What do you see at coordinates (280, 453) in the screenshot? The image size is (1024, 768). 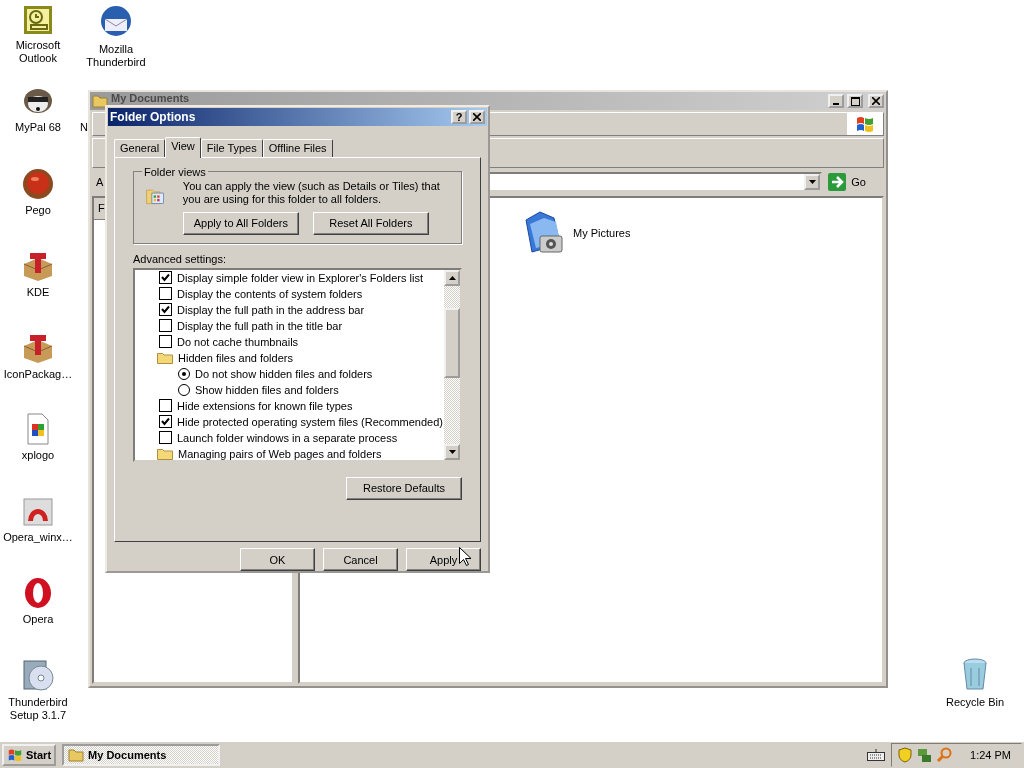 I see `setting-label: Managing pairs of Web pages and folders` at bounding box center [280, 453].